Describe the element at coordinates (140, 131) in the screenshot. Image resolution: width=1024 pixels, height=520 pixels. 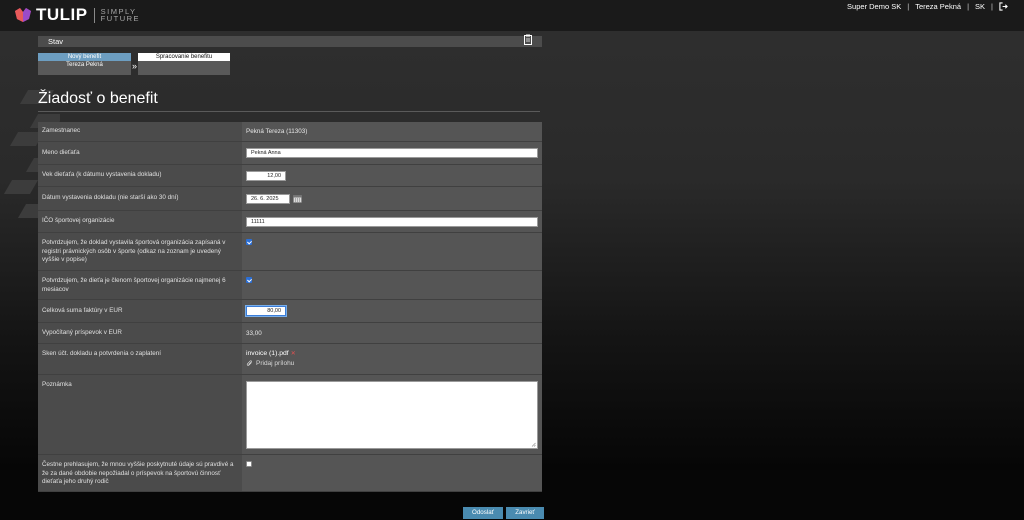
I see `employee-label: Zamestnanec` at that location.